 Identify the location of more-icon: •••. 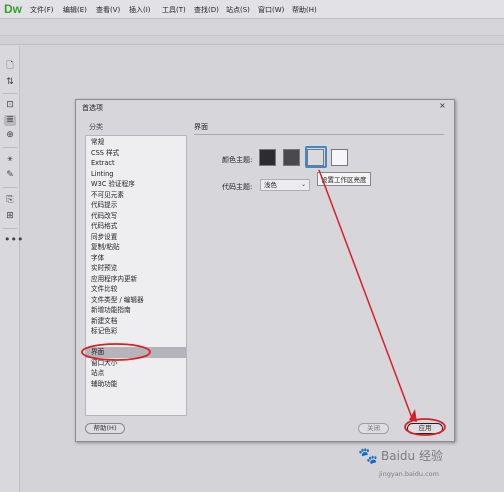
(13, 239).